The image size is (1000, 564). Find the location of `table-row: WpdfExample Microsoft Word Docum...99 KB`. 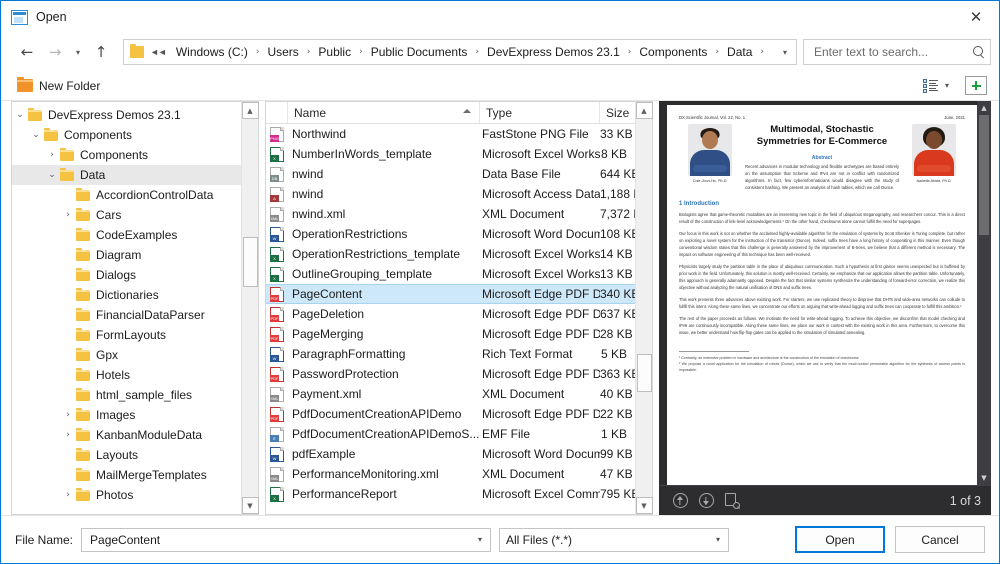

table-row: WpdfExample Microsoft Word Docum...99 KB is located at coordinates (450, 454).